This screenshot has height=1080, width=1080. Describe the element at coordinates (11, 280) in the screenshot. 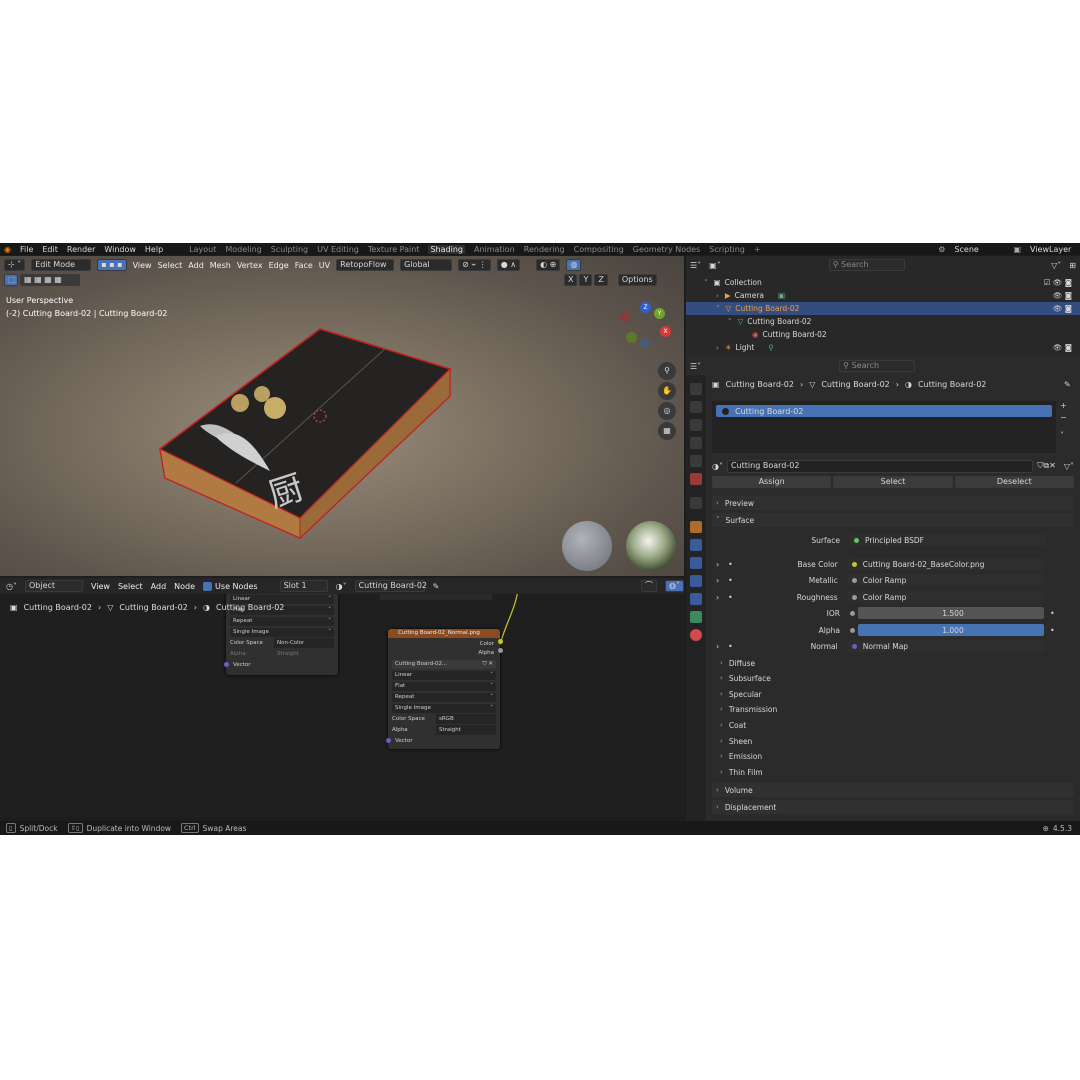

I see `select-box-icon: ⬚` at that location.